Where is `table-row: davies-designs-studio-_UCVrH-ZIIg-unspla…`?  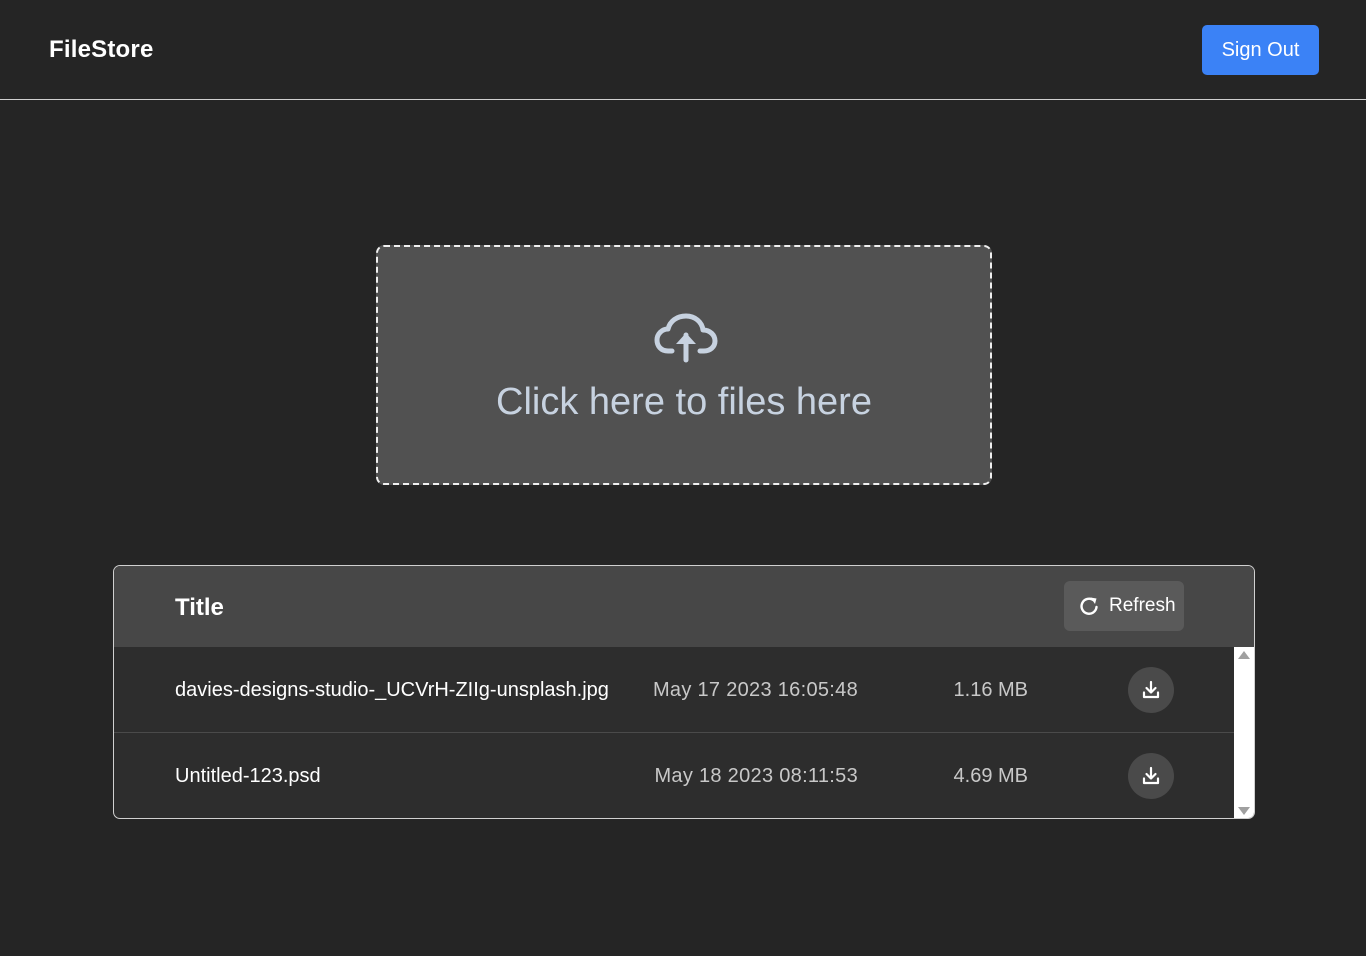
table-row: davies-designs-studio-_UCVrH-ZIIg-unspla… is located at coordinates (674, 690).